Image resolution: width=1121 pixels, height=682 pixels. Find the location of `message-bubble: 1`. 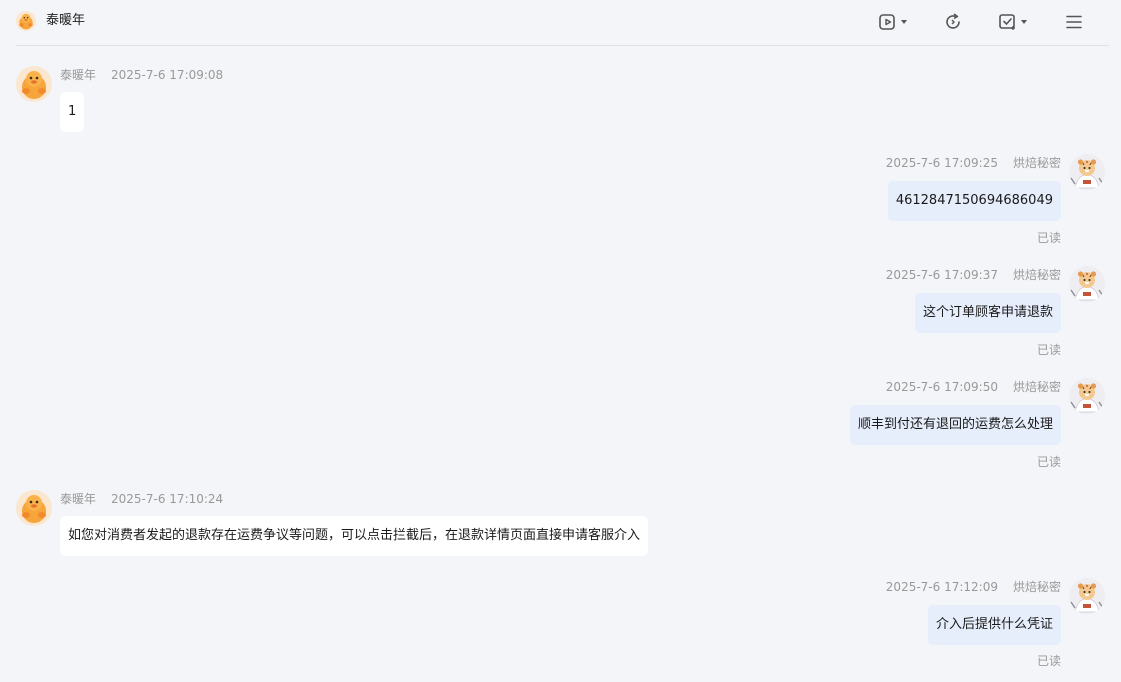

message-bubble: 1 is located at coordinates (72, 112).